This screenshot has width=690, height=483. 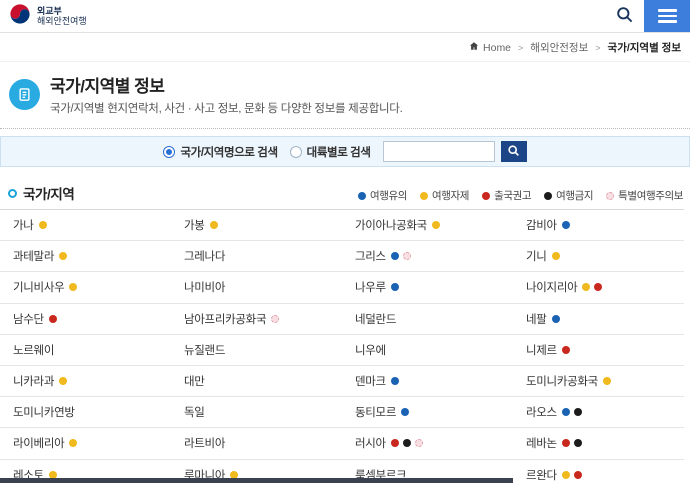 What do you see at coordinates (256, 288) in the screenshot?
I see `country-item: 나미비아` at bounding box center [256, 288].